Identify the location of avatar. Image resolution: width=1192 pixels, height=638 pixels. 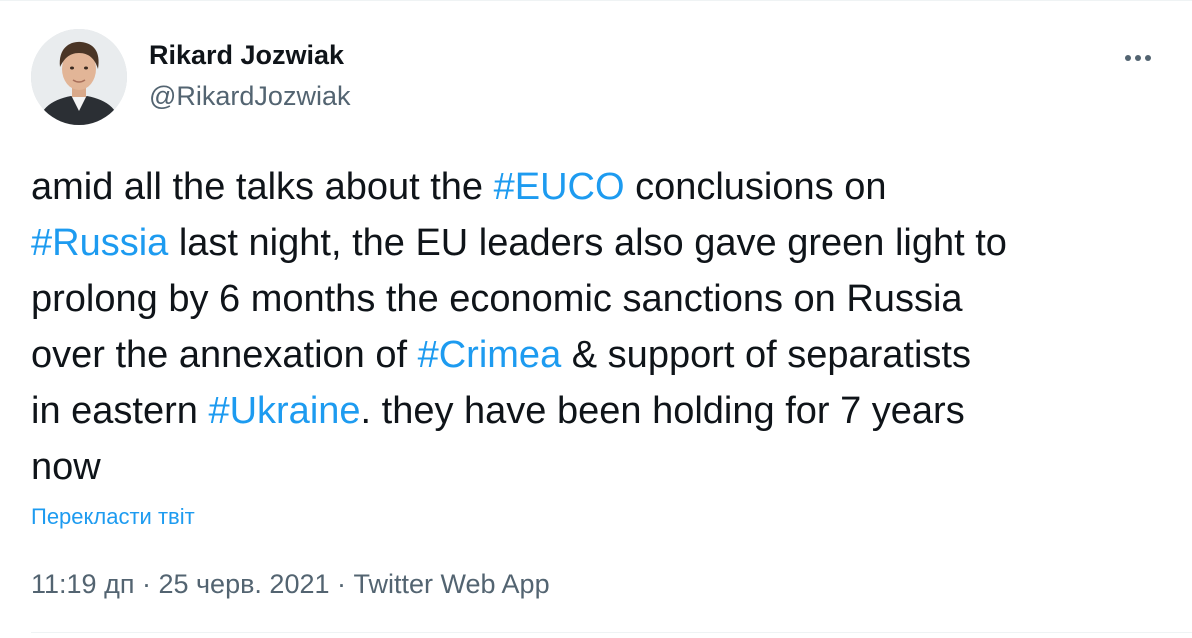
(79, 77).